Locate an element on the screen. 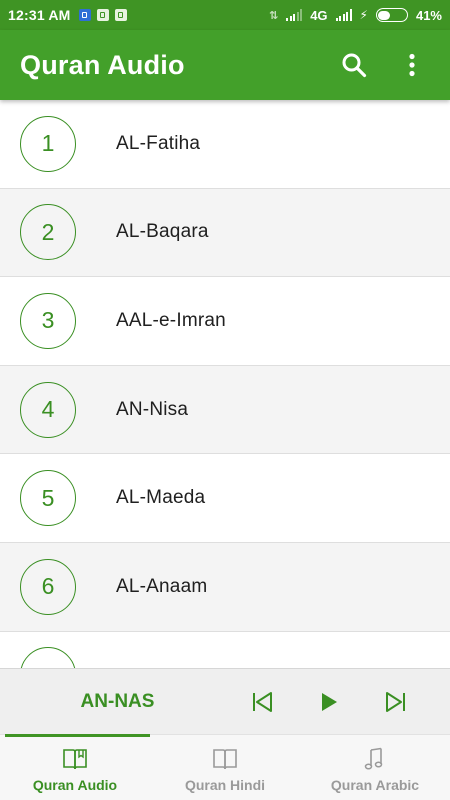  app-actions is located at coordinates (383, 65).